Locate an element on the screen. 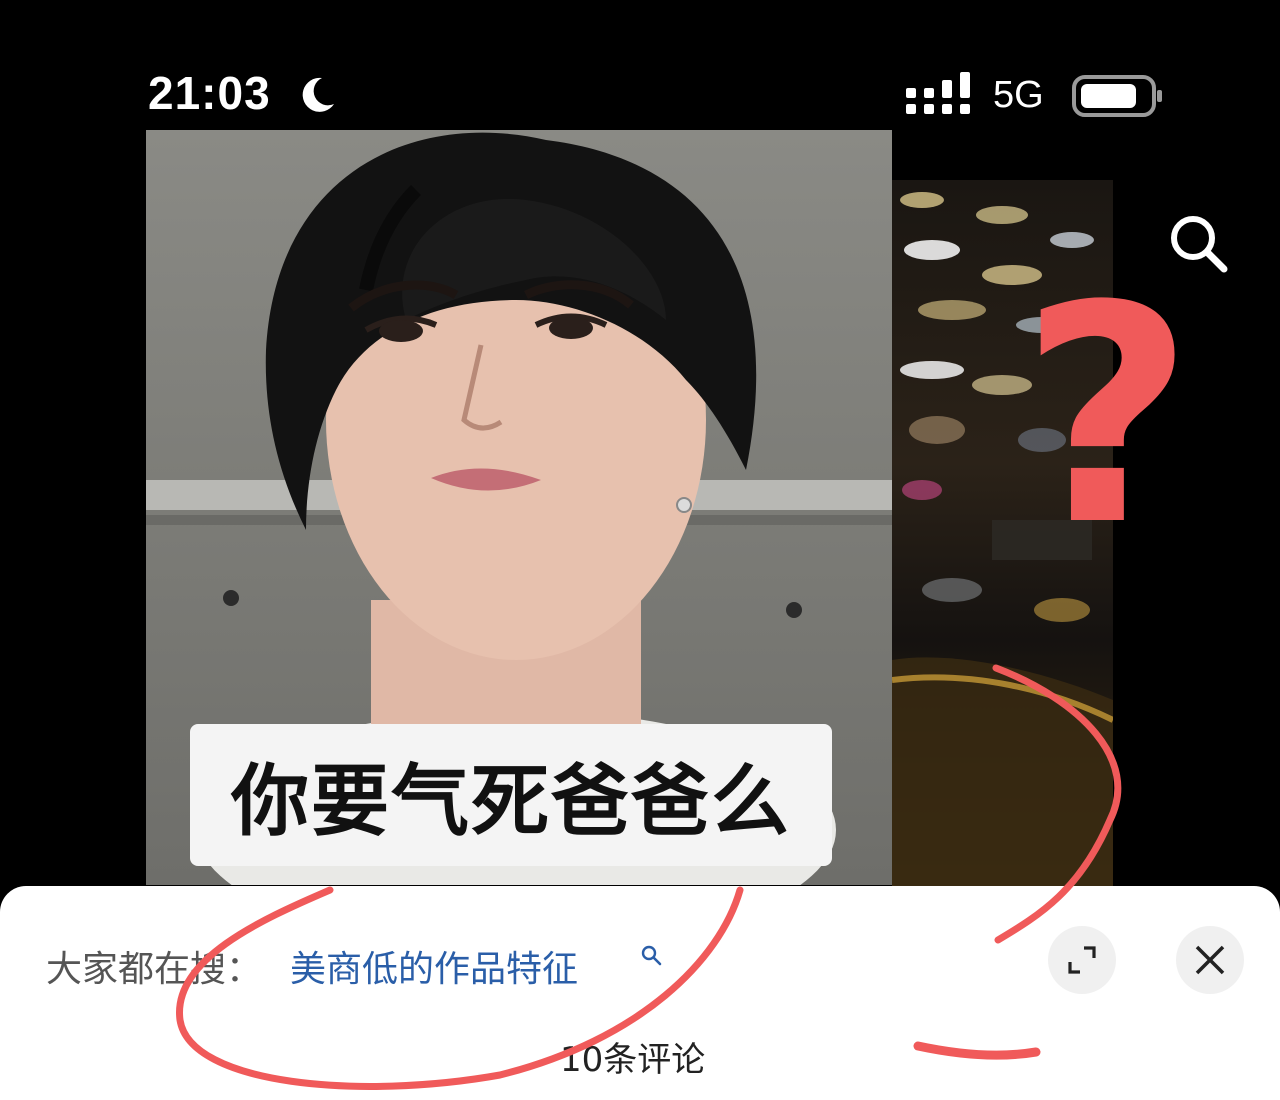  expand-icon is located at coordinates (1082, 960).